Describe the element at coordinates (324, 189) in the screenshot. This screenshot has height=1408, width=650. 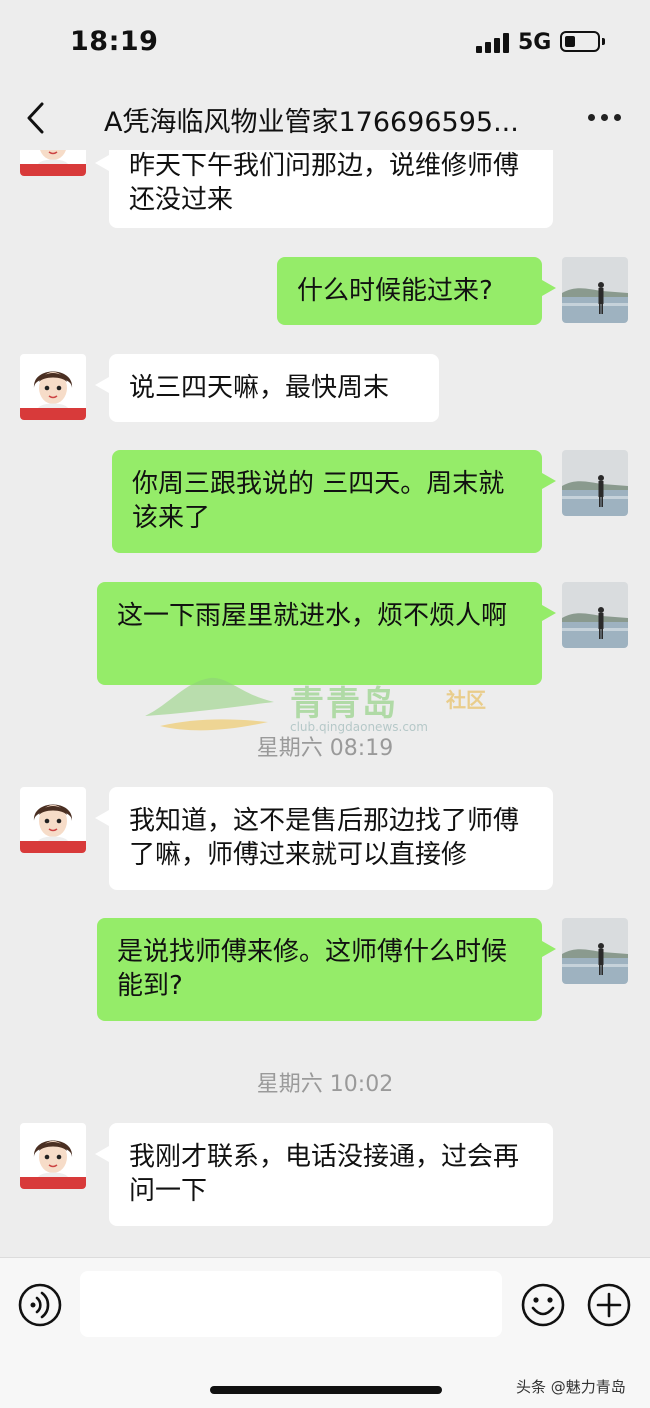
I see `message-bubble: 昨天下午我们问那边，说维修师傅还没过来` at that location.